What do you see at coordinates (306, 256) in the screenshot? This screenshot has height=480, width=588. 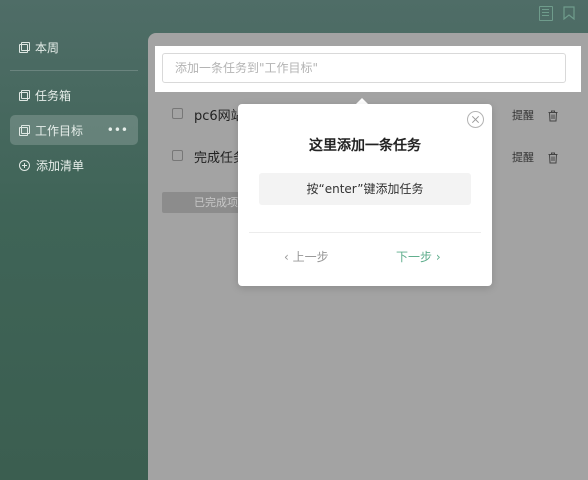 I see `previous-step-button: ‹ 上一步` at bounding box center [306, 256].